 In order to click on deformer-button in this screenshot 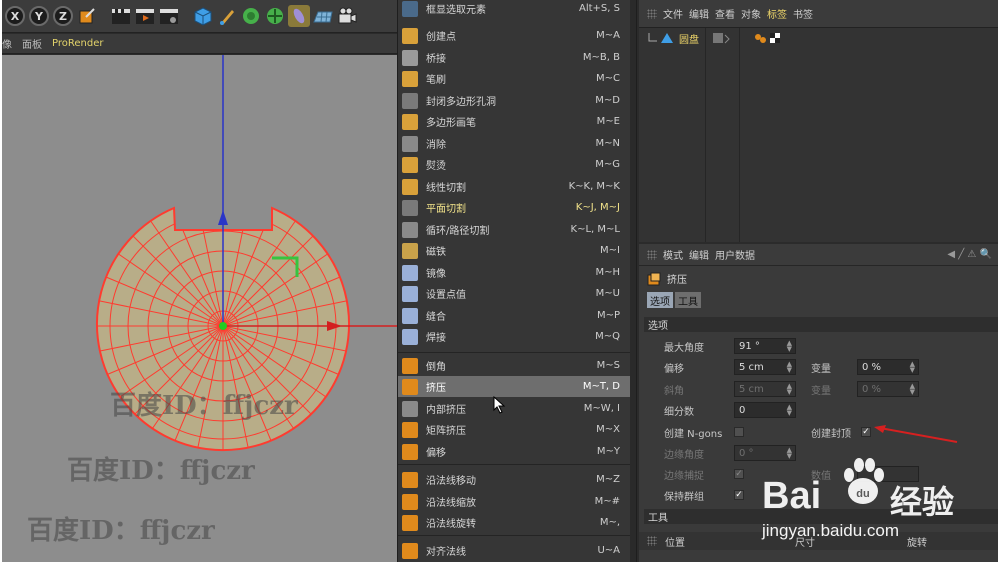, I will do `click(299, 16)`.